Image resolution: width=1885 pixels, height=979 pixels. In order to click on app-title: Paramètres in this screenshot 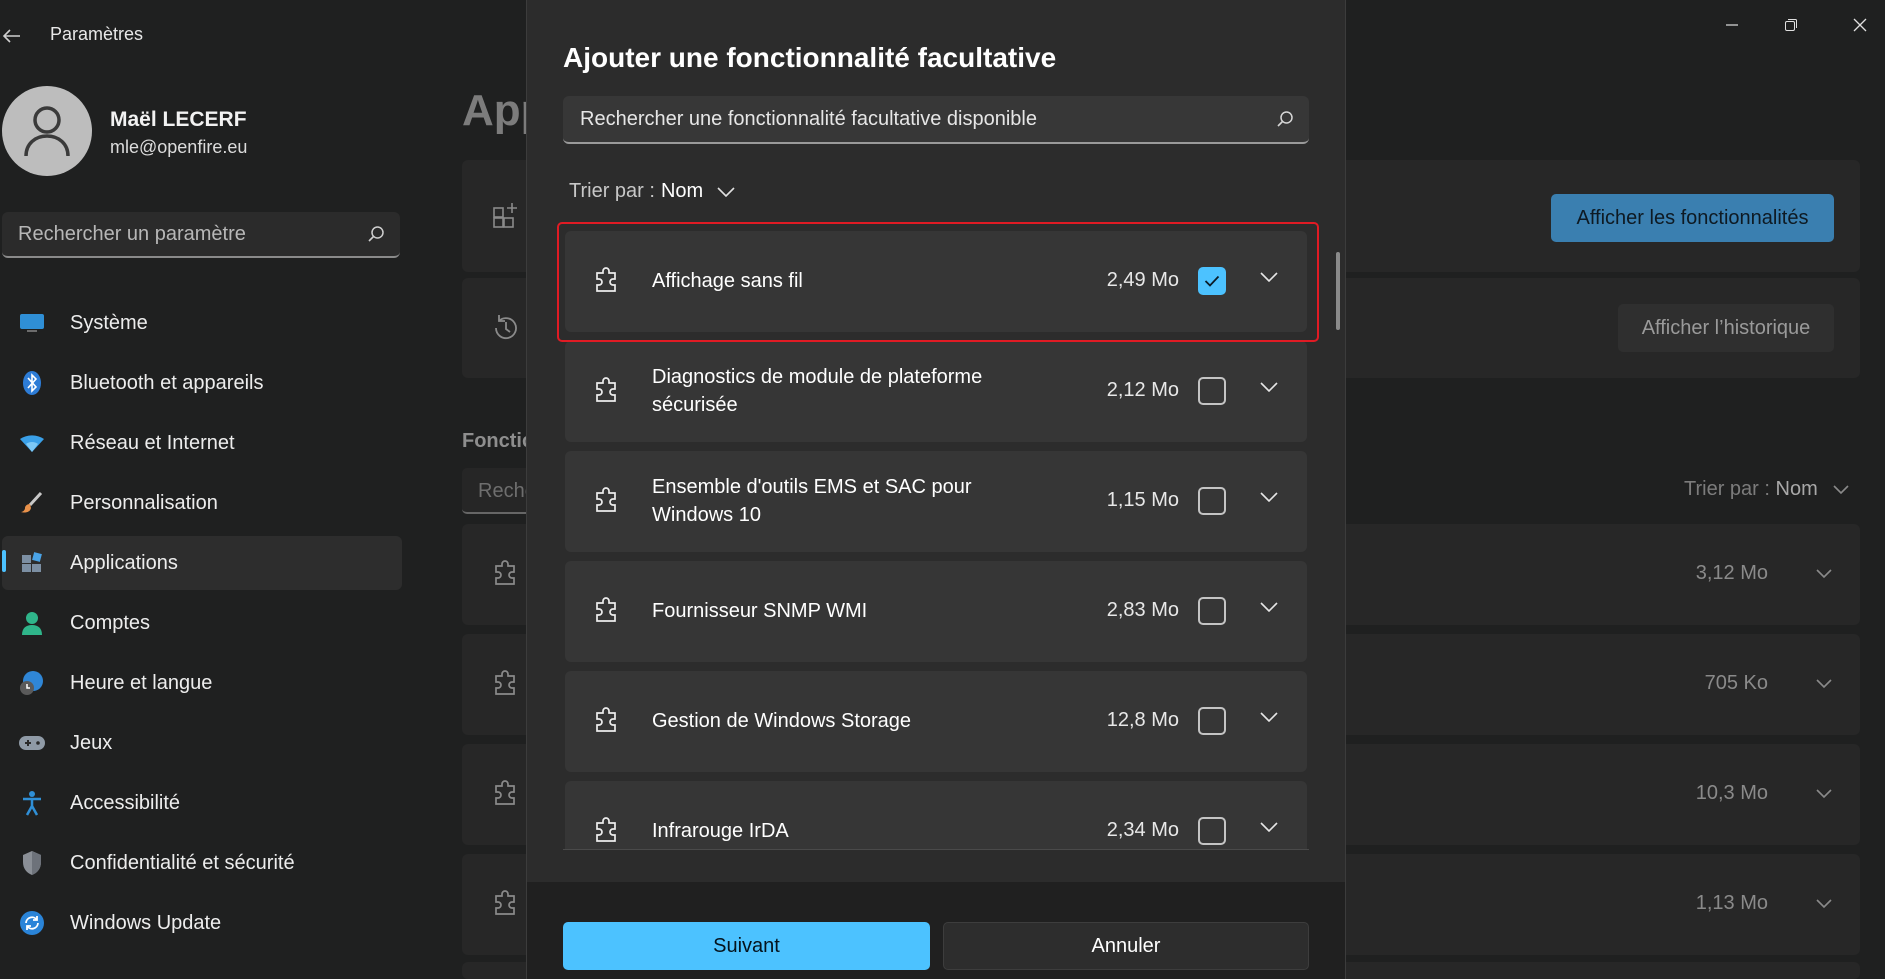, I will do `click(97, 34)`.